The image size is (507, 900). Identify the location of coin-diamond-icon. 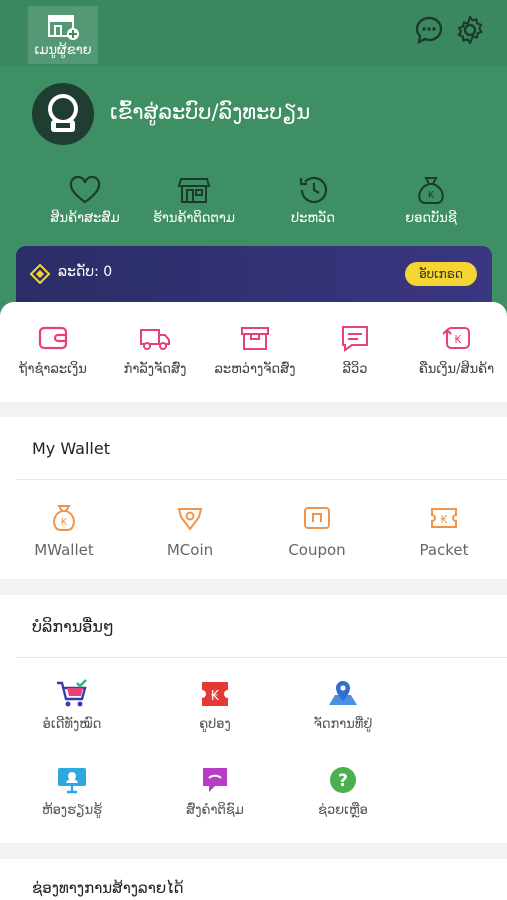
(190, 519).